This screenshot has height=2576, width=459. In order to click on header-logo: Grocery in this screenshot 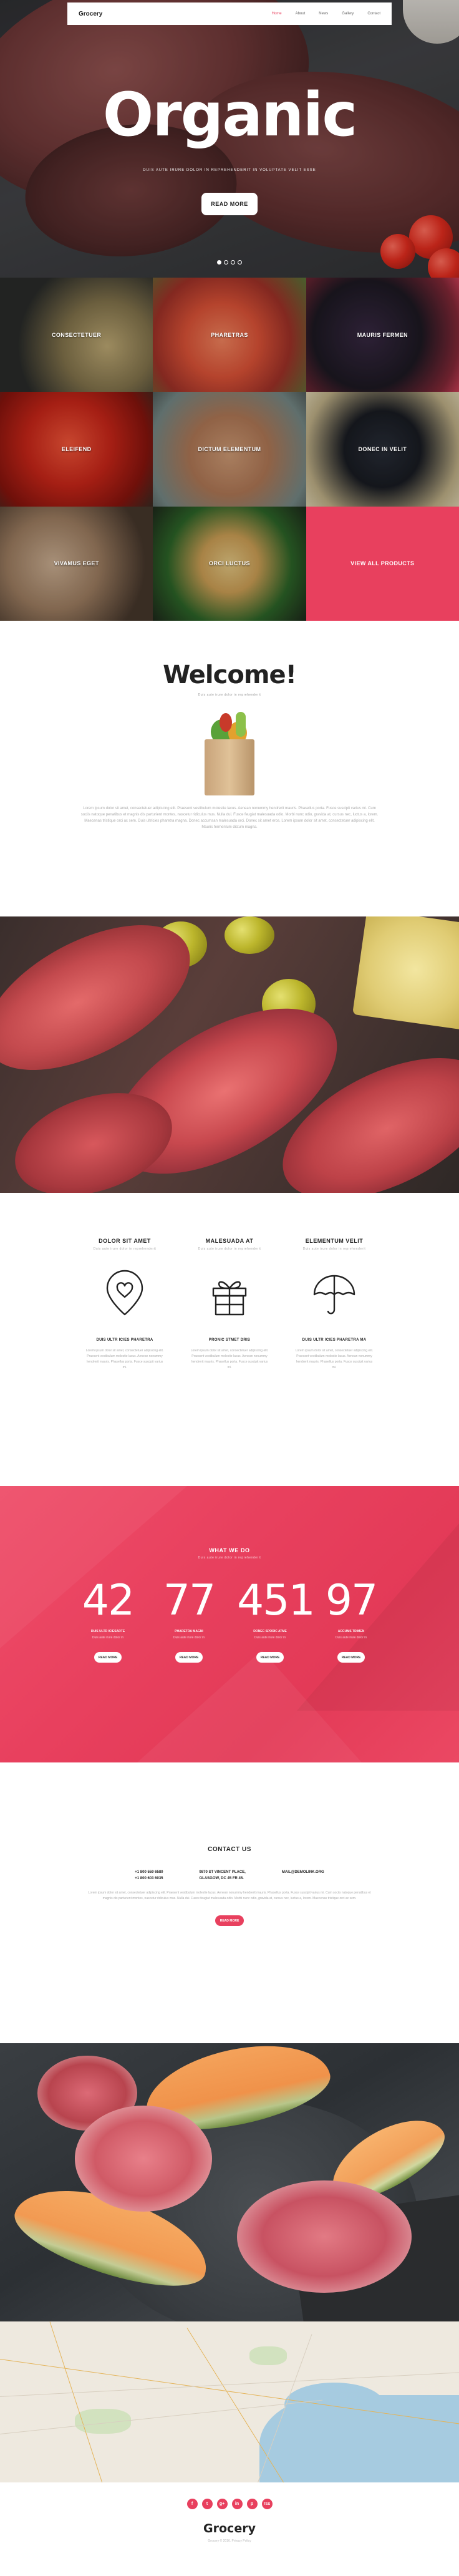, I will do `click(90, 14)`.